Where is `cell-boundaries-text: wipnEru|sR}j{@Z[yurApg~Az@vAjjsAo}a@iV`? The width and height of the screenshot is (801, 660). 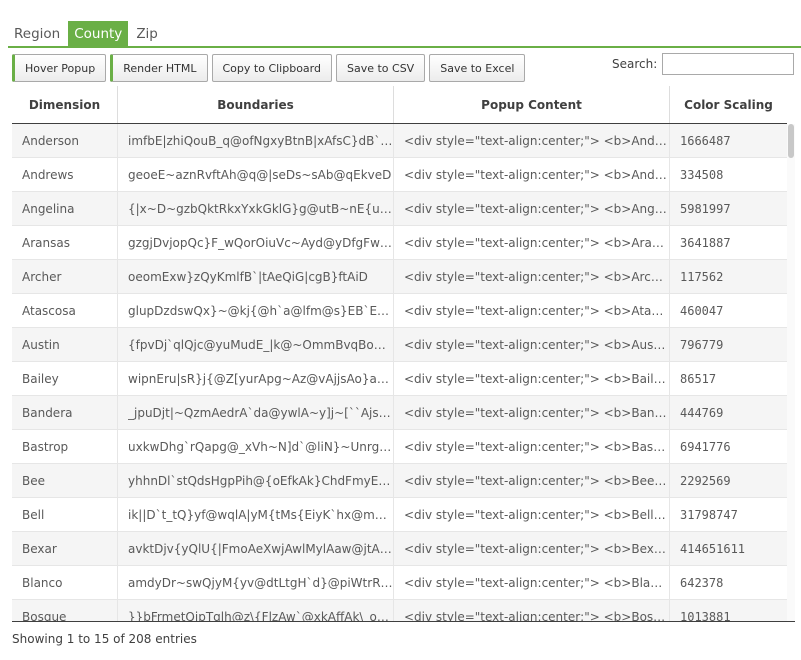
cell-boundaries-text: wipnEru|sR}j{@Z[yurApg~Az@vAjjsAo}a@iV is located at coordinates (260, 378).